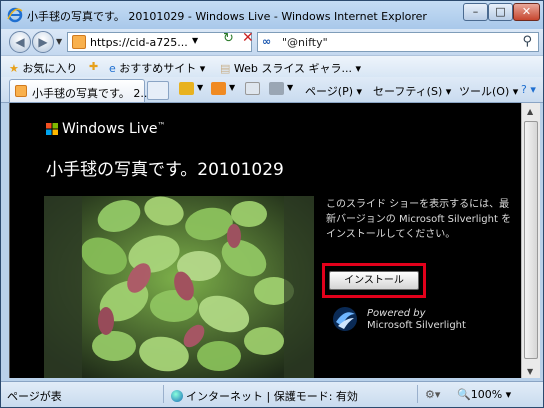  Describe the element at coordinates (252, 88) in the screenshot. I see `mail-icon` at that location.